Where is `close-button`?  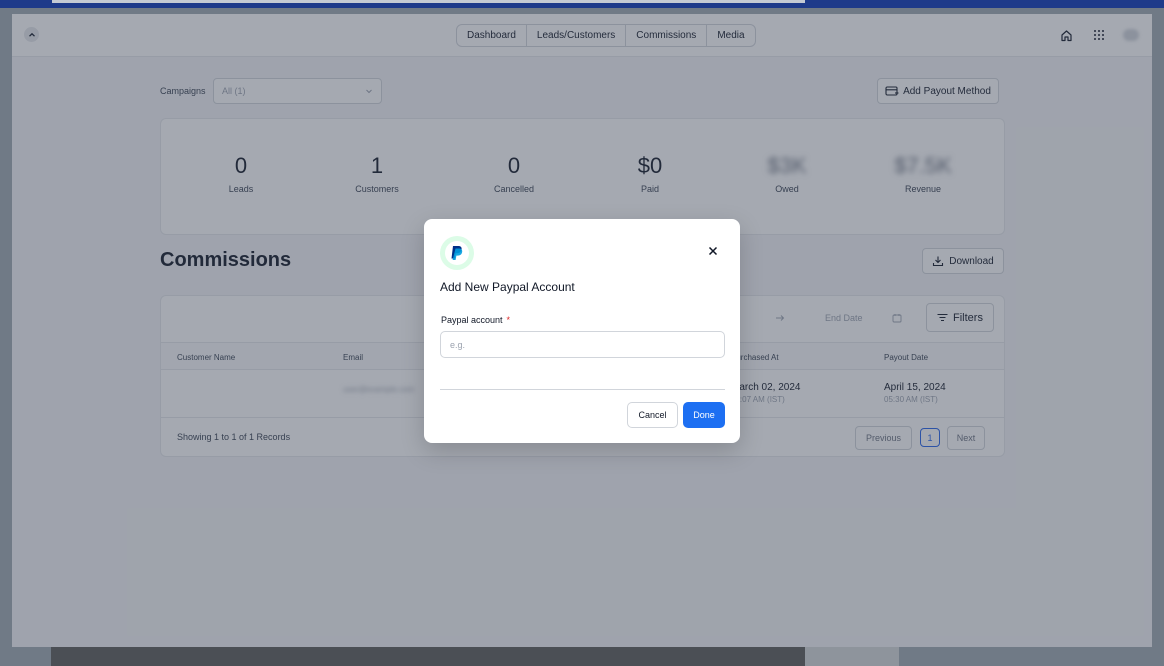 close-button is located at coordinates (713, 251).